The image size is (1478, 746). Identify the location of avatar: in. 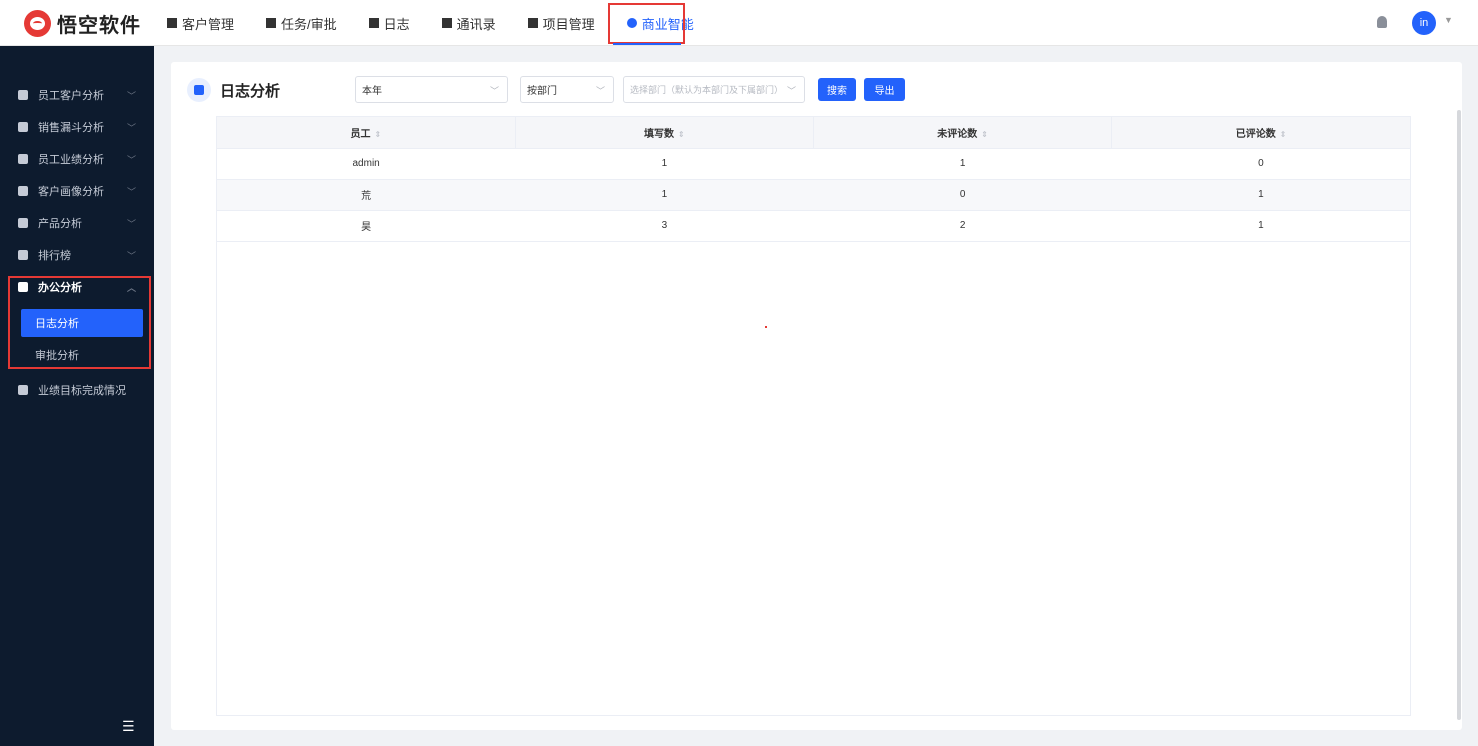
(1424, 23).